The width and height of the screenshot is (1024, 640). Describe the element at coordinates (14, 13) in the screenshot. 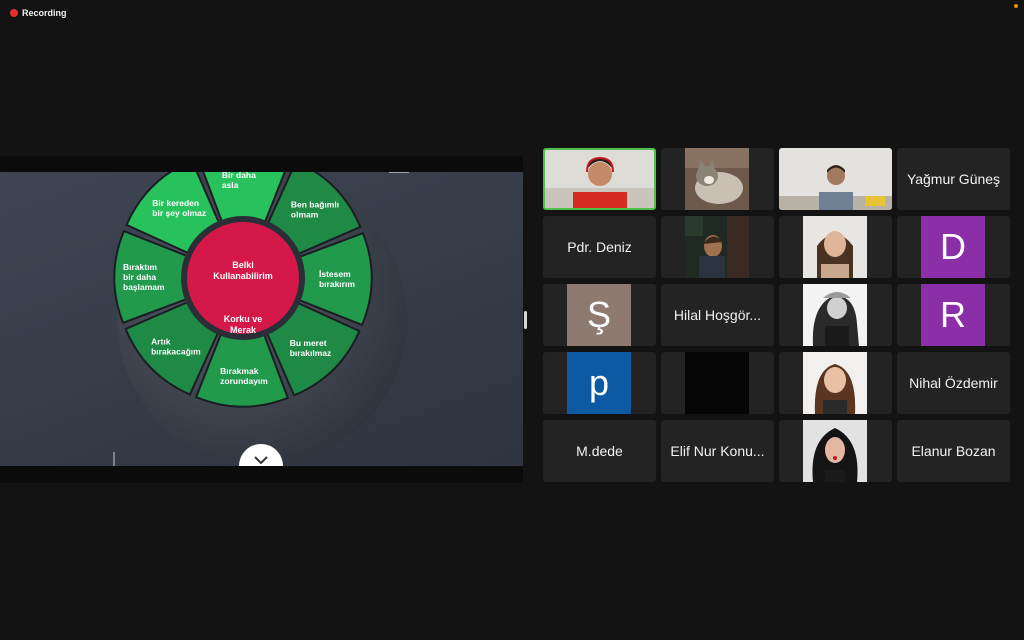

I see `recording-dot-icon` at that location.